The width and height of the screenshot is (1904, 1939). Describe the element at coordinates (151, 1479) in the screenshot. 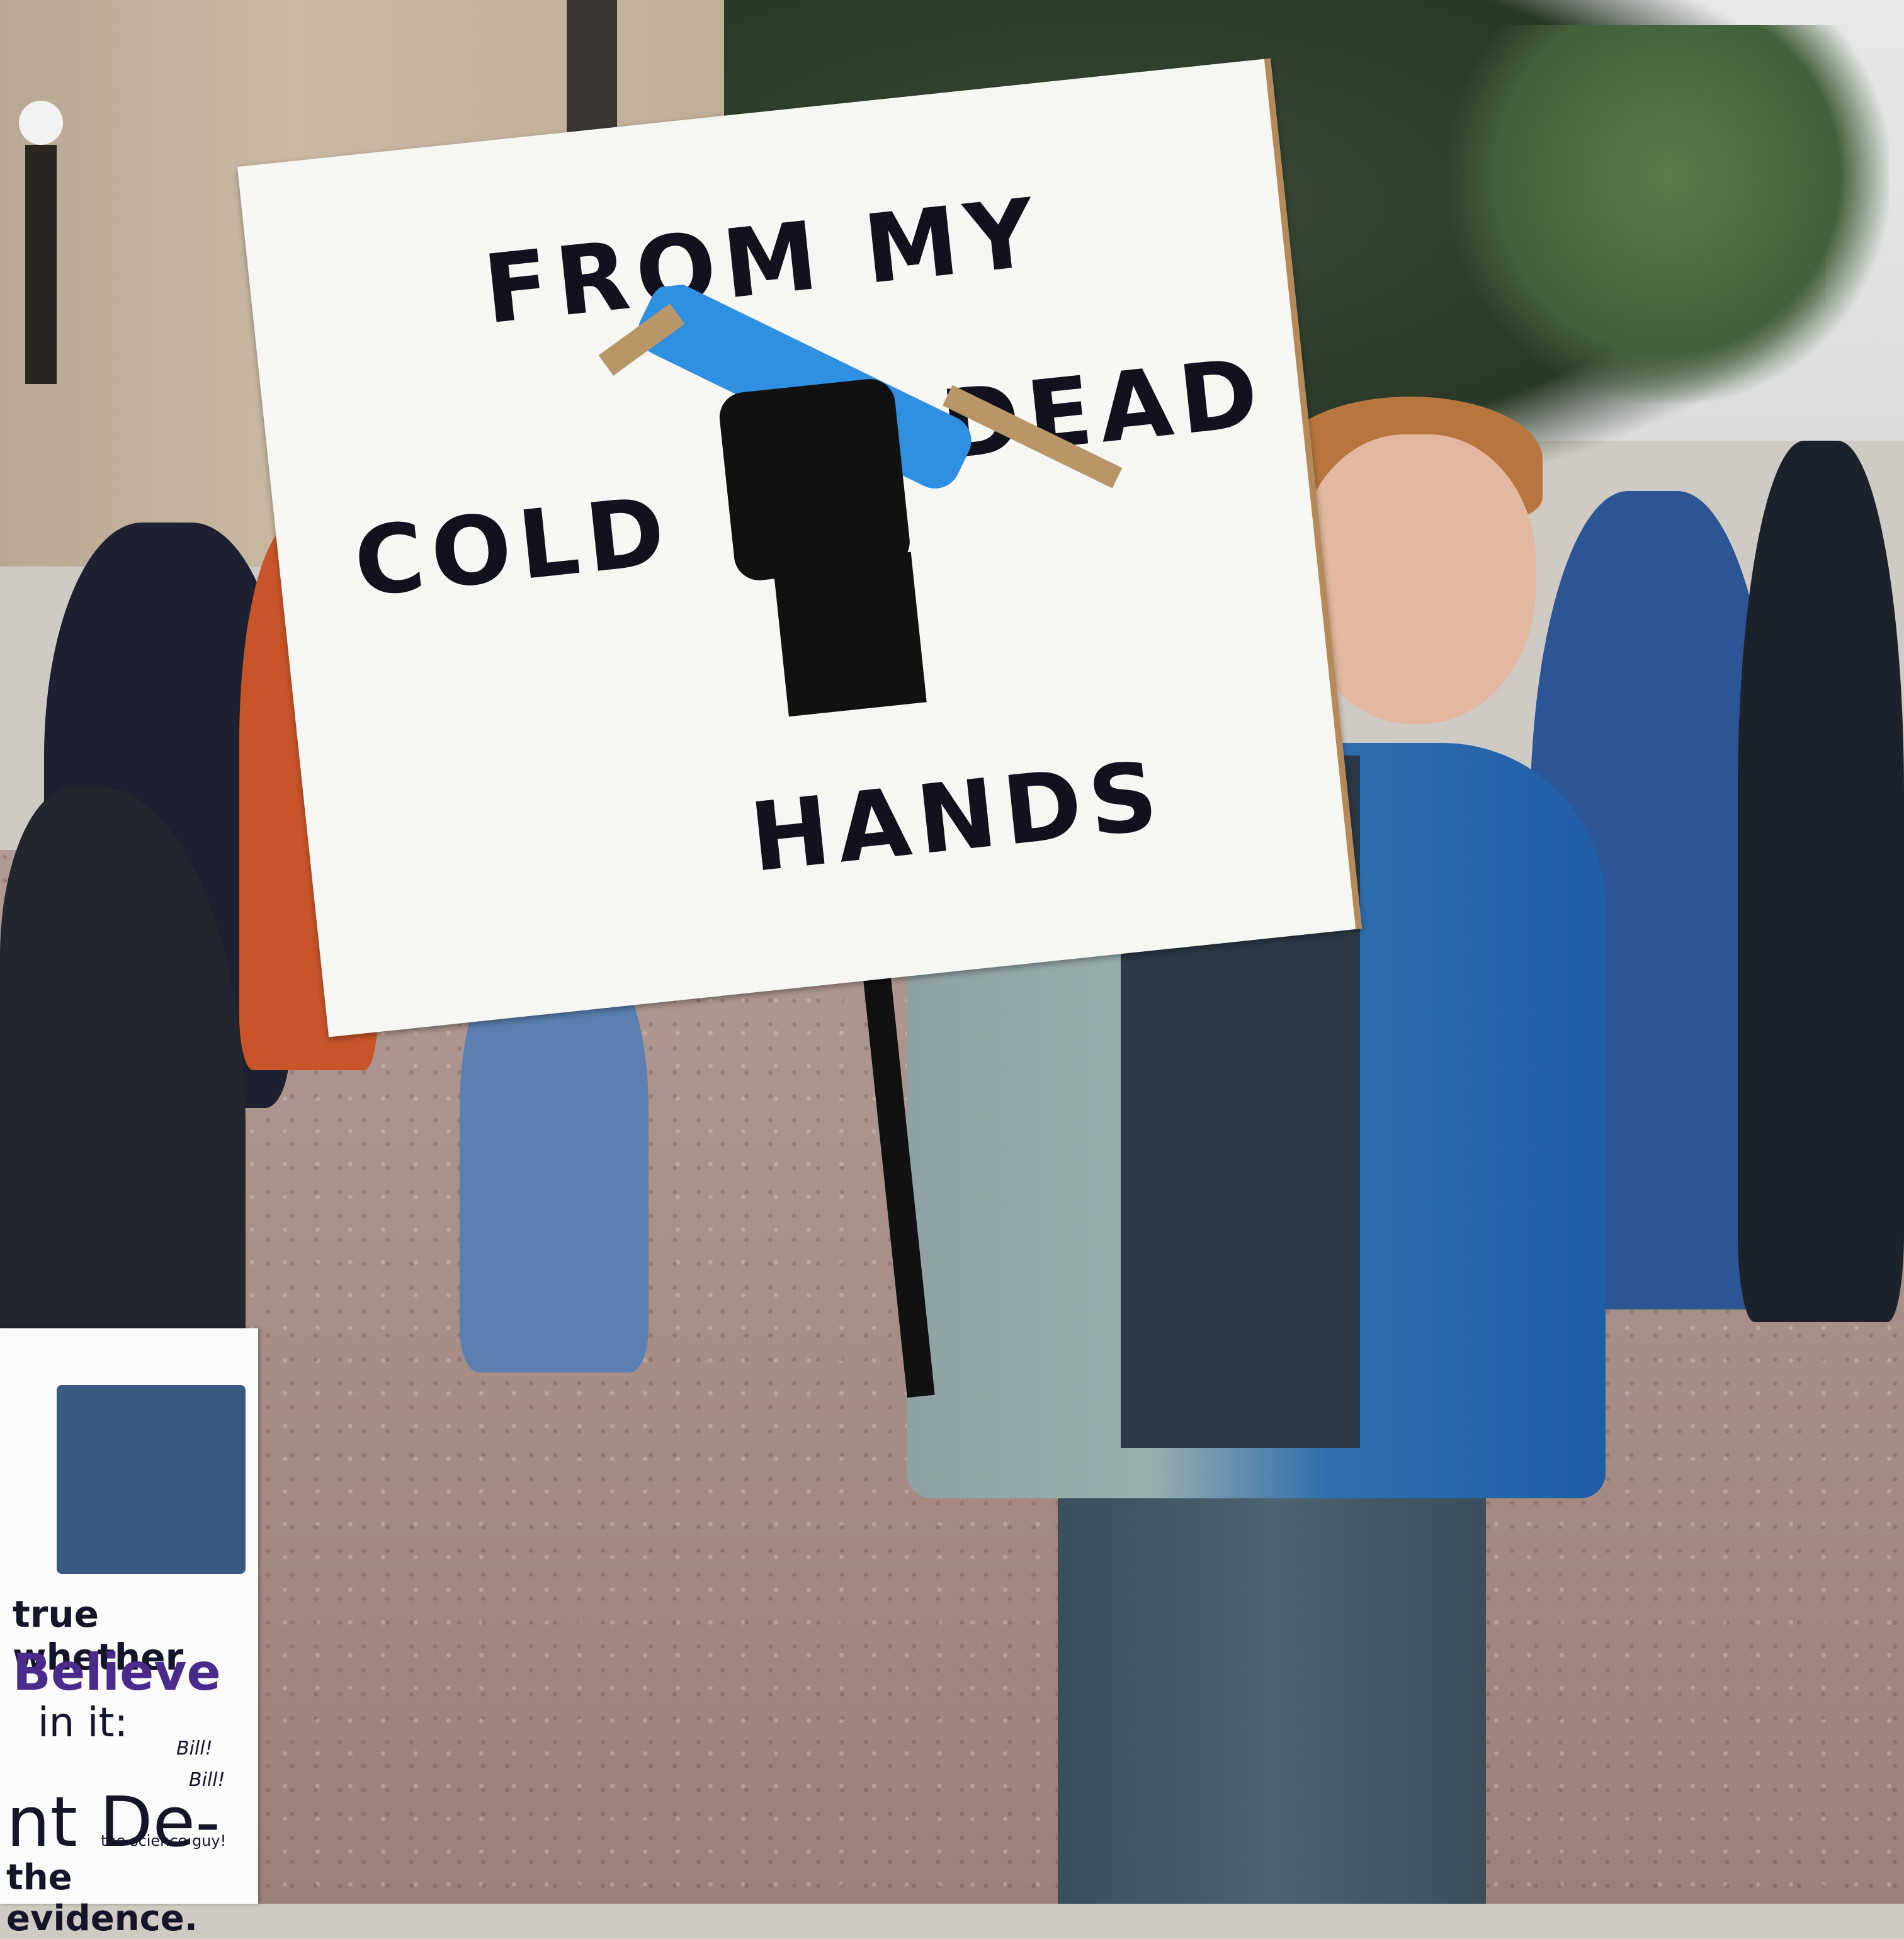

I see `photo-of-scientist` at that location.